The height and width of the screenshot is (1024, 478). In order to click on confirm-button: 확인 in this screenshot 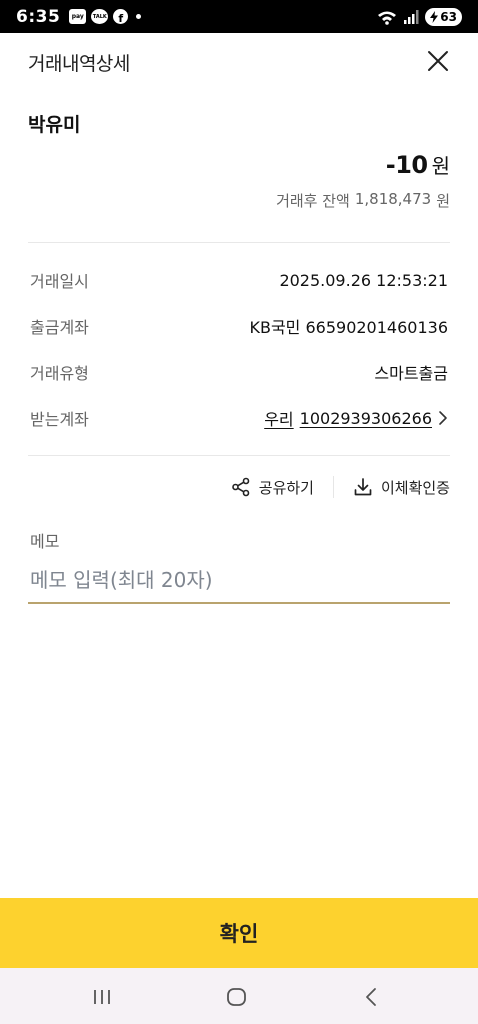, I will do `click(239, 933)`.